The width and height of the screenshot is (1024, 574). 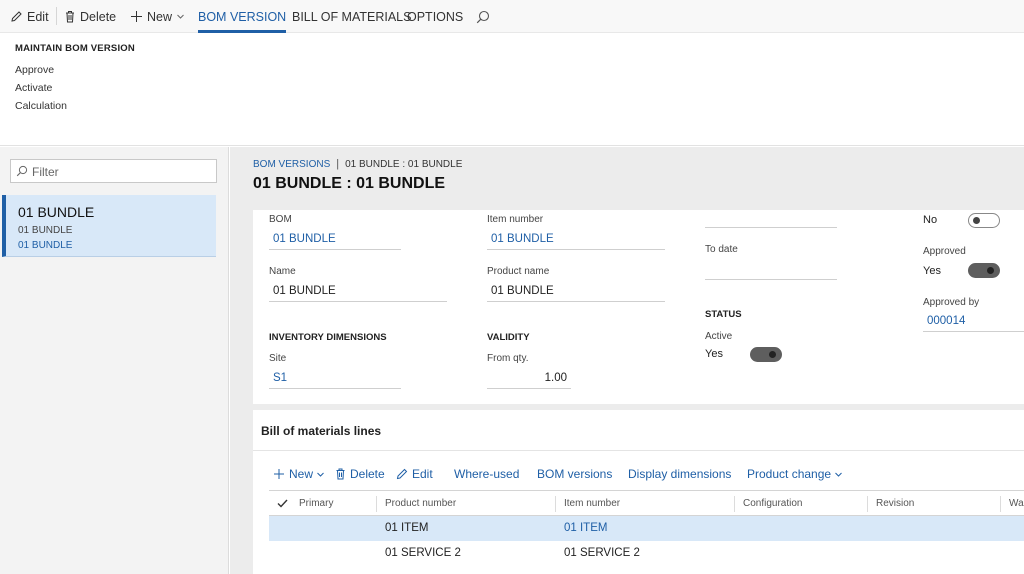 What do you see at coordinates (113, 171) in the screenshot?
I see `filter-input: Filter` at bounding box center [113, 171].